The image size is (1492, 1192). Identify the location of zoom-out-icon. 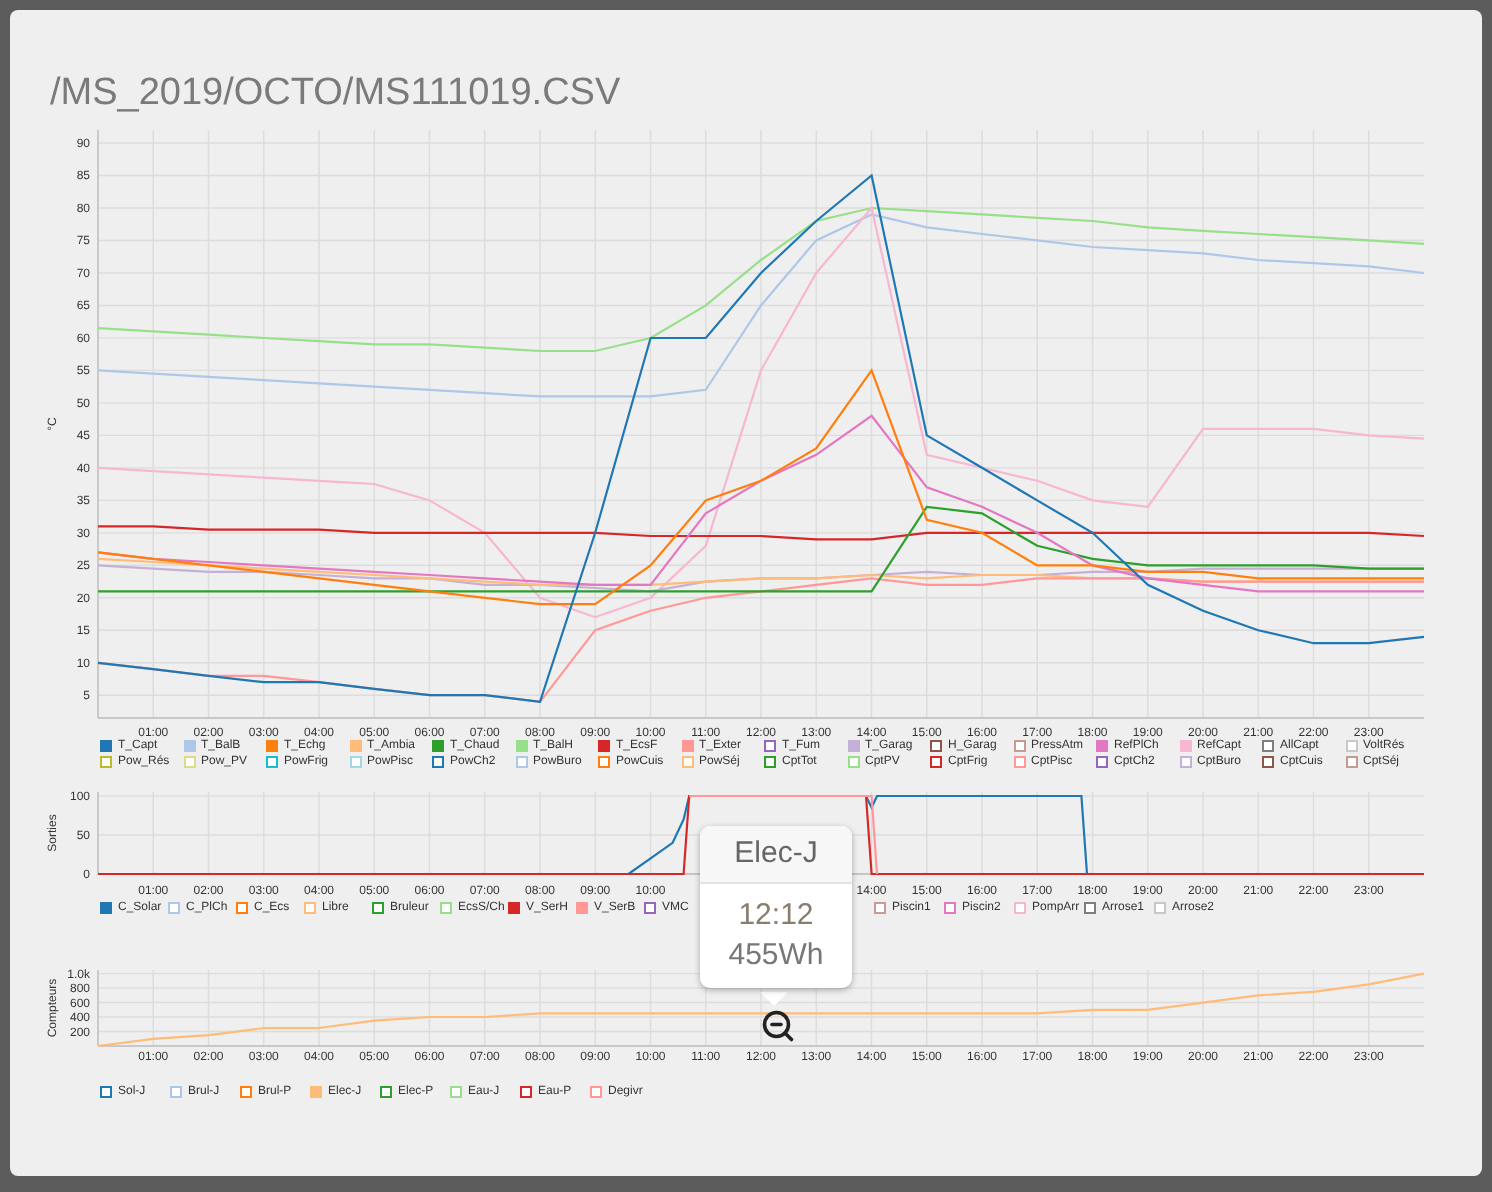
(778, 1026).